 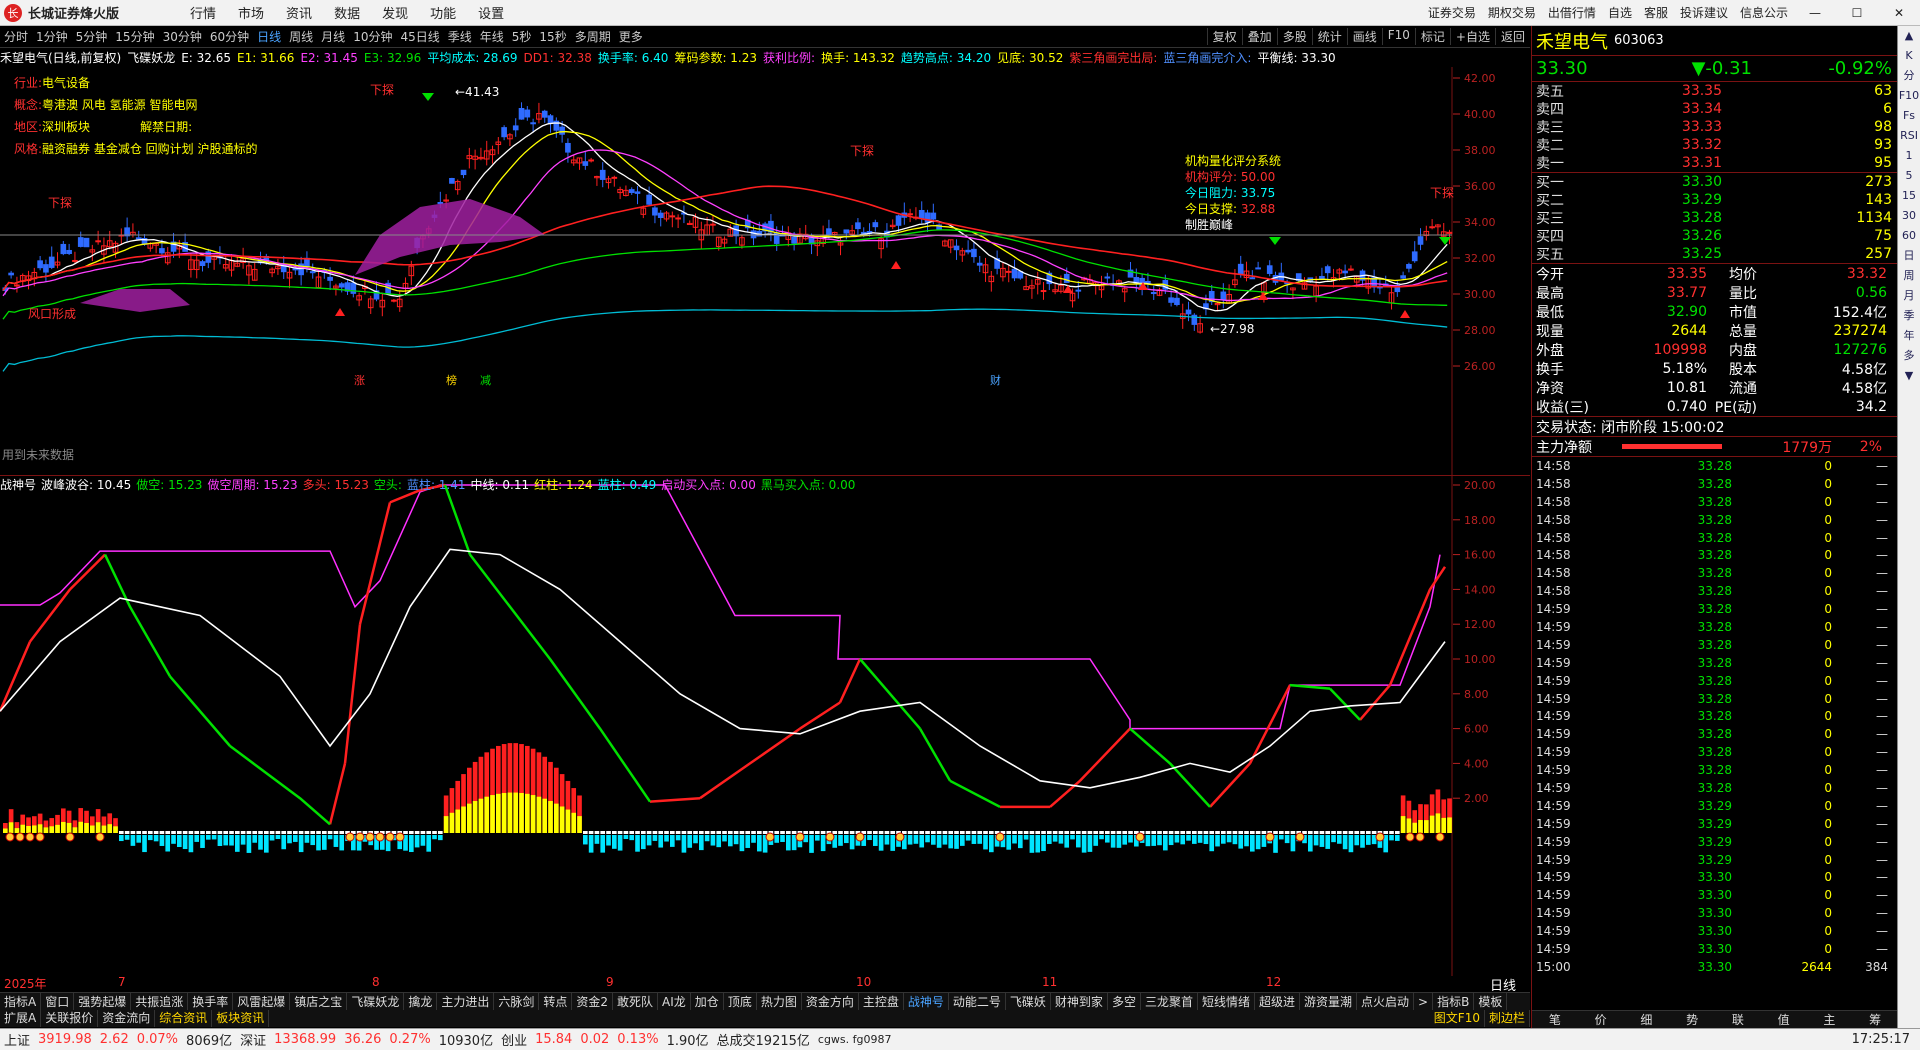 I want to click on indicator-tab: 镇店之宝, so click(x=319, y=1001).